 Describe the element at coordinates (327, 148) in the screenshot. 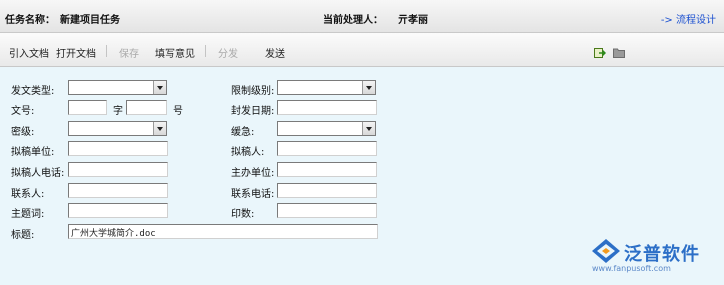

I see `drafter-field` at that location.